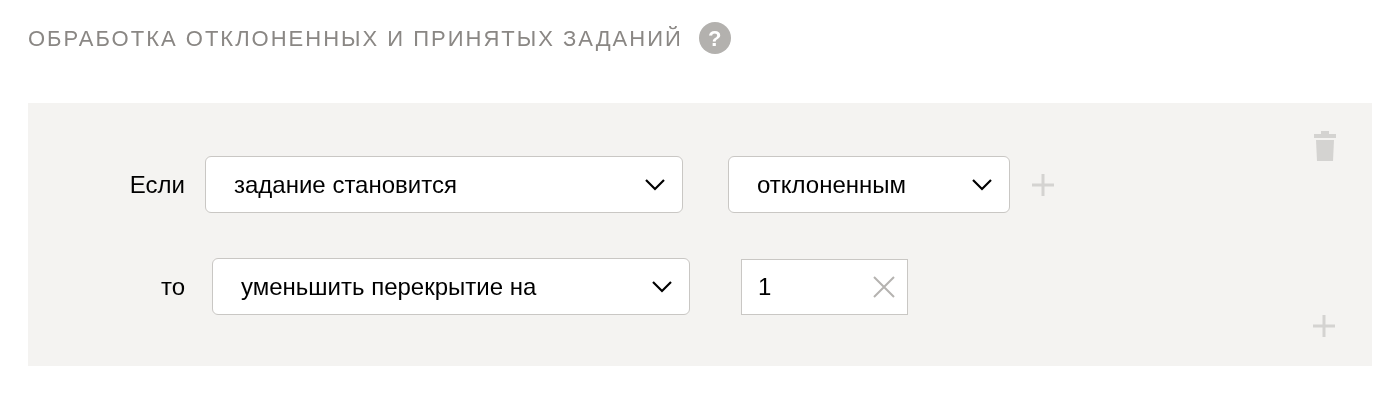 The width and height of the screenshot is (1400, 400). I want to click on dropdown: уменьшить перекрытие на, so click(451, 286).